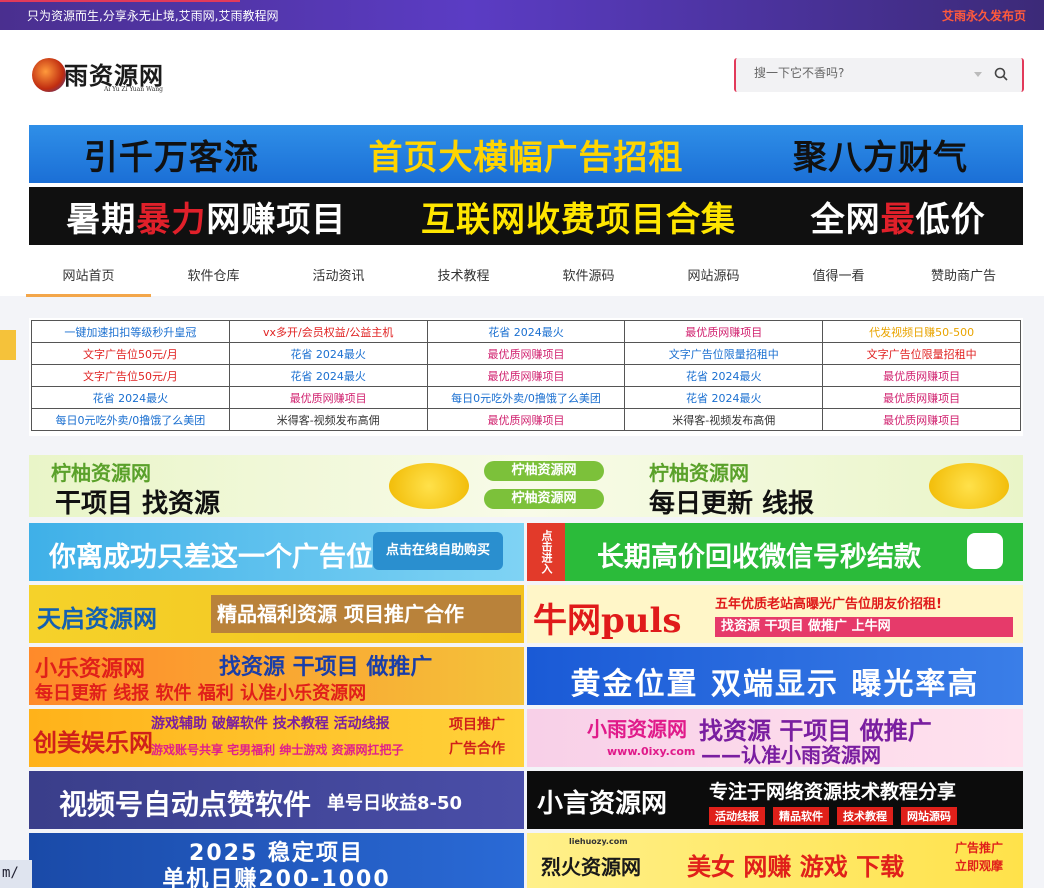 Image resolution: width=1044 pixels, height=888 pixels. What do you see at coordinates (97, 619) in the screenshot?
I see `ad-tianqi-brand: 天启资源网` at bounding box center [97, 619].